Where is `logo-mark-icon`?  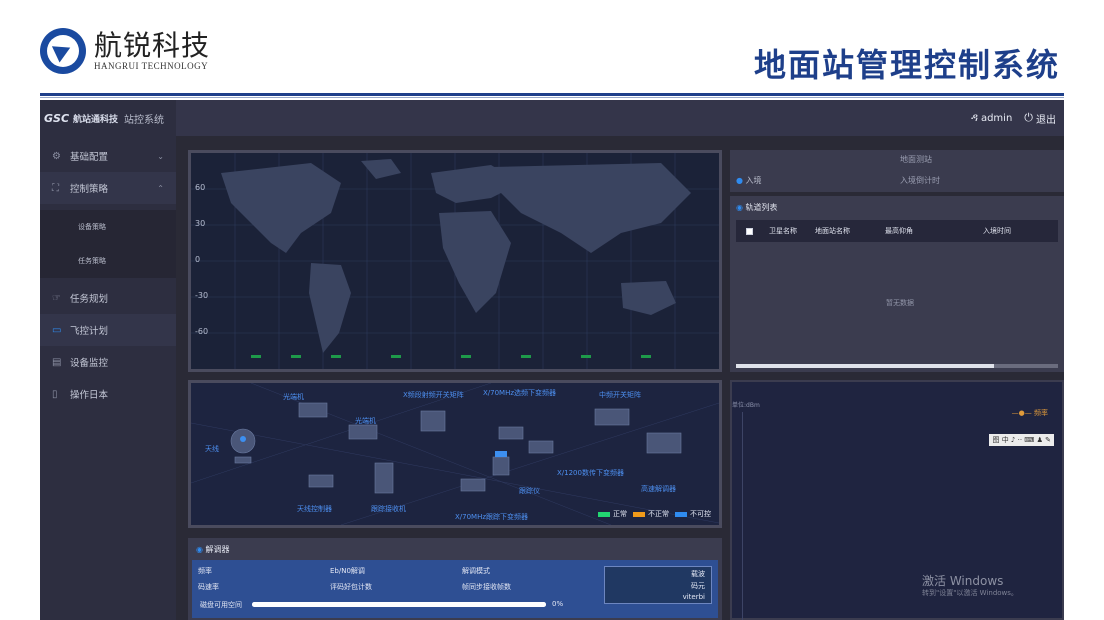 logo-mark-icon is located at coordinates (63, 51).